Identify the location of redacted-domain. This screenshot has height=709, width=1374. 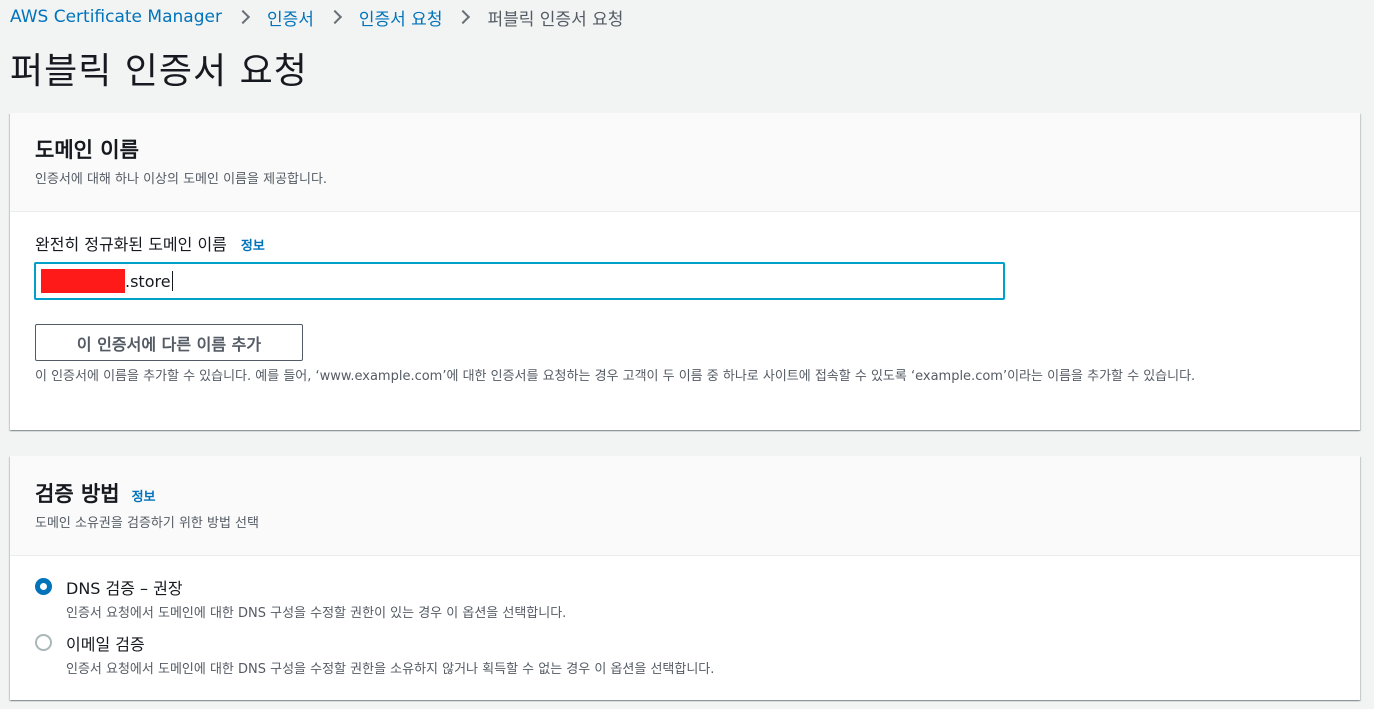
(83, 281).